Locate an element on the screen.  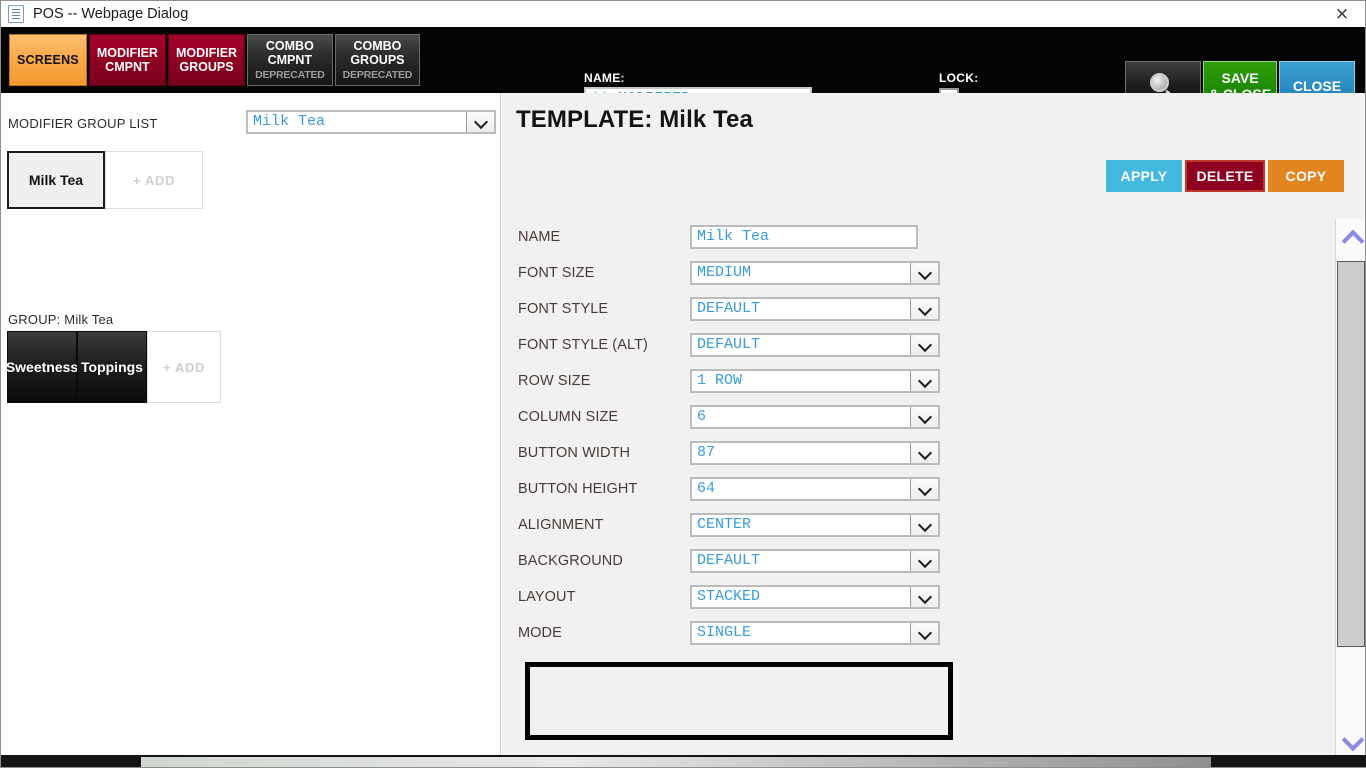
field-row-mode: MODE SINGLE is located at coordinates (733, 633).